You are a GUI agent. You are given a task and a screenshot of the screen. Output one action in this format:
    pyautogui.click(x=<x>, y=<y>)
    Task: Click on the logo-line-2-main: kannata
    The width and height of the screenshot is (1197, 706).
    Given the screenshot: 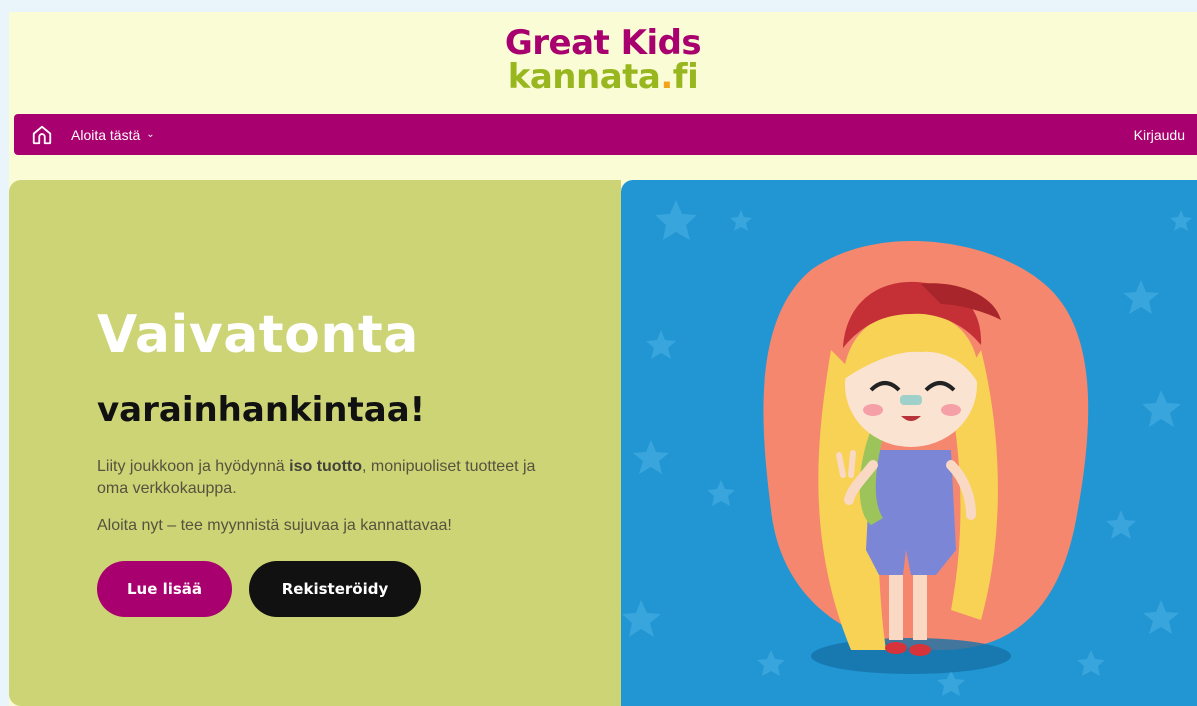 What is the action you would take?
    pyautogui.click(x=584, y=77)
    